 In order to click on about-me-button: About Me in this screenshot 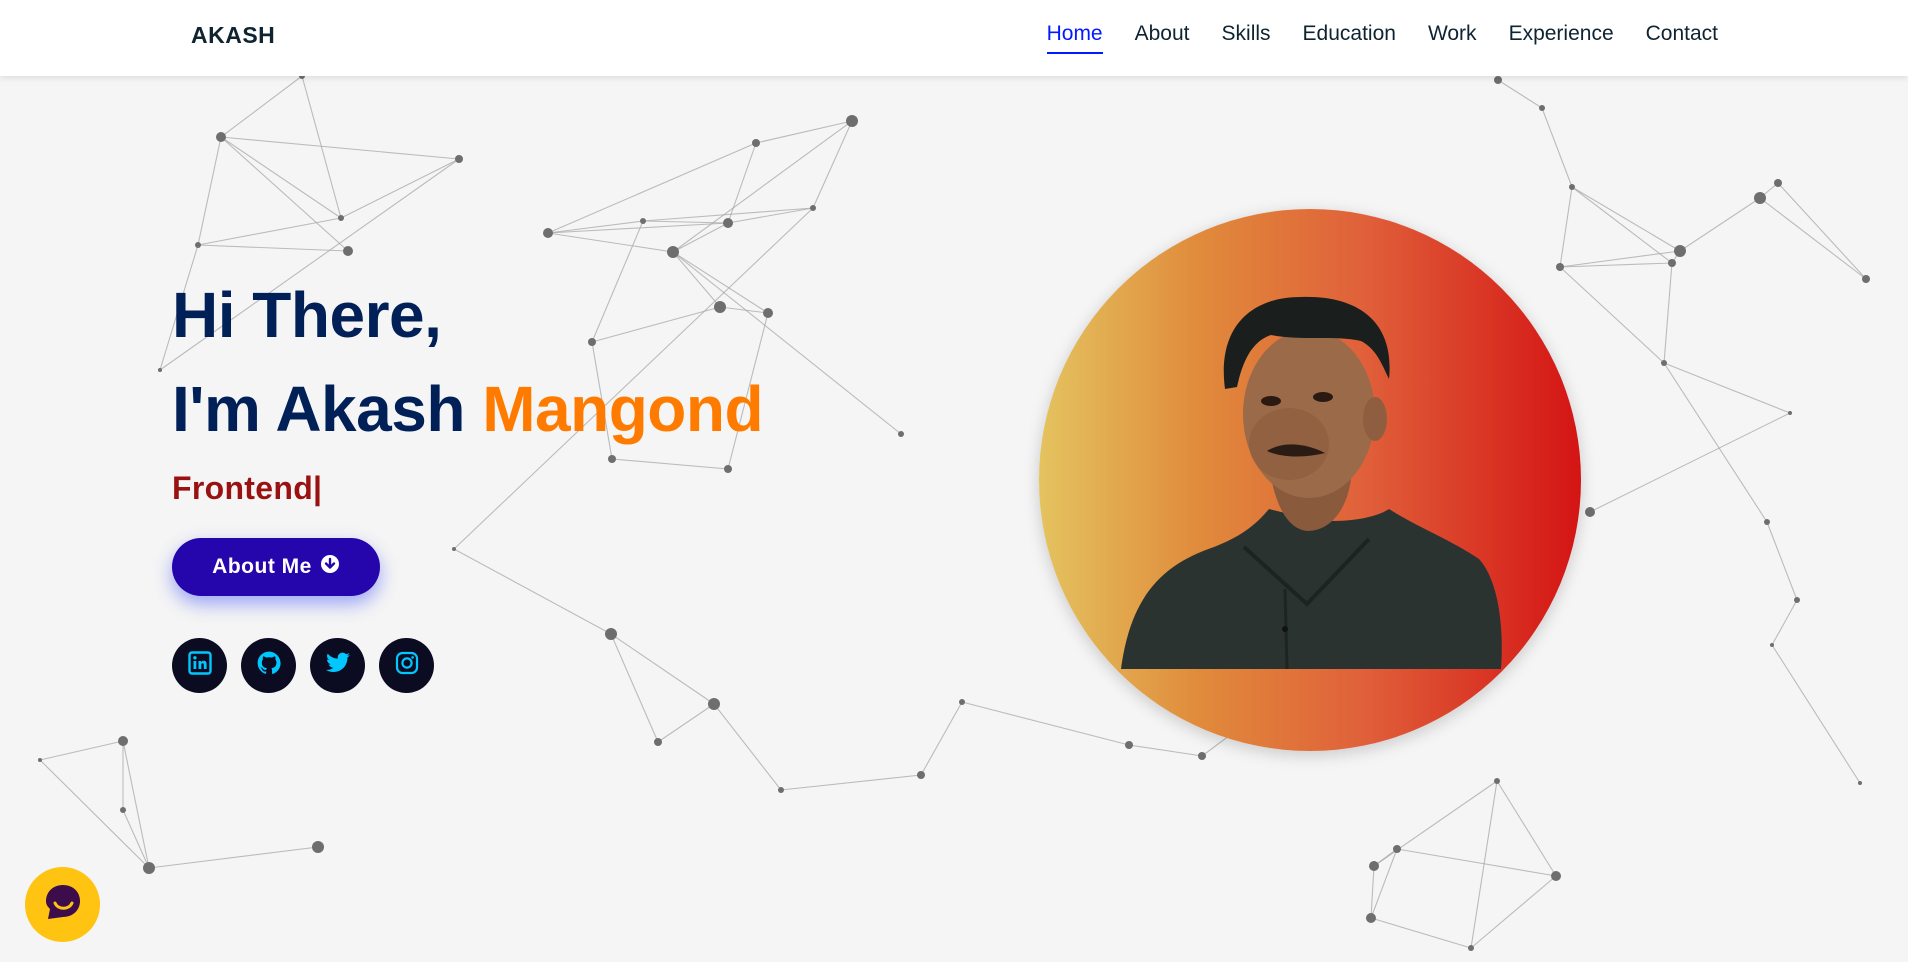, I will do `click(276, 567)`.